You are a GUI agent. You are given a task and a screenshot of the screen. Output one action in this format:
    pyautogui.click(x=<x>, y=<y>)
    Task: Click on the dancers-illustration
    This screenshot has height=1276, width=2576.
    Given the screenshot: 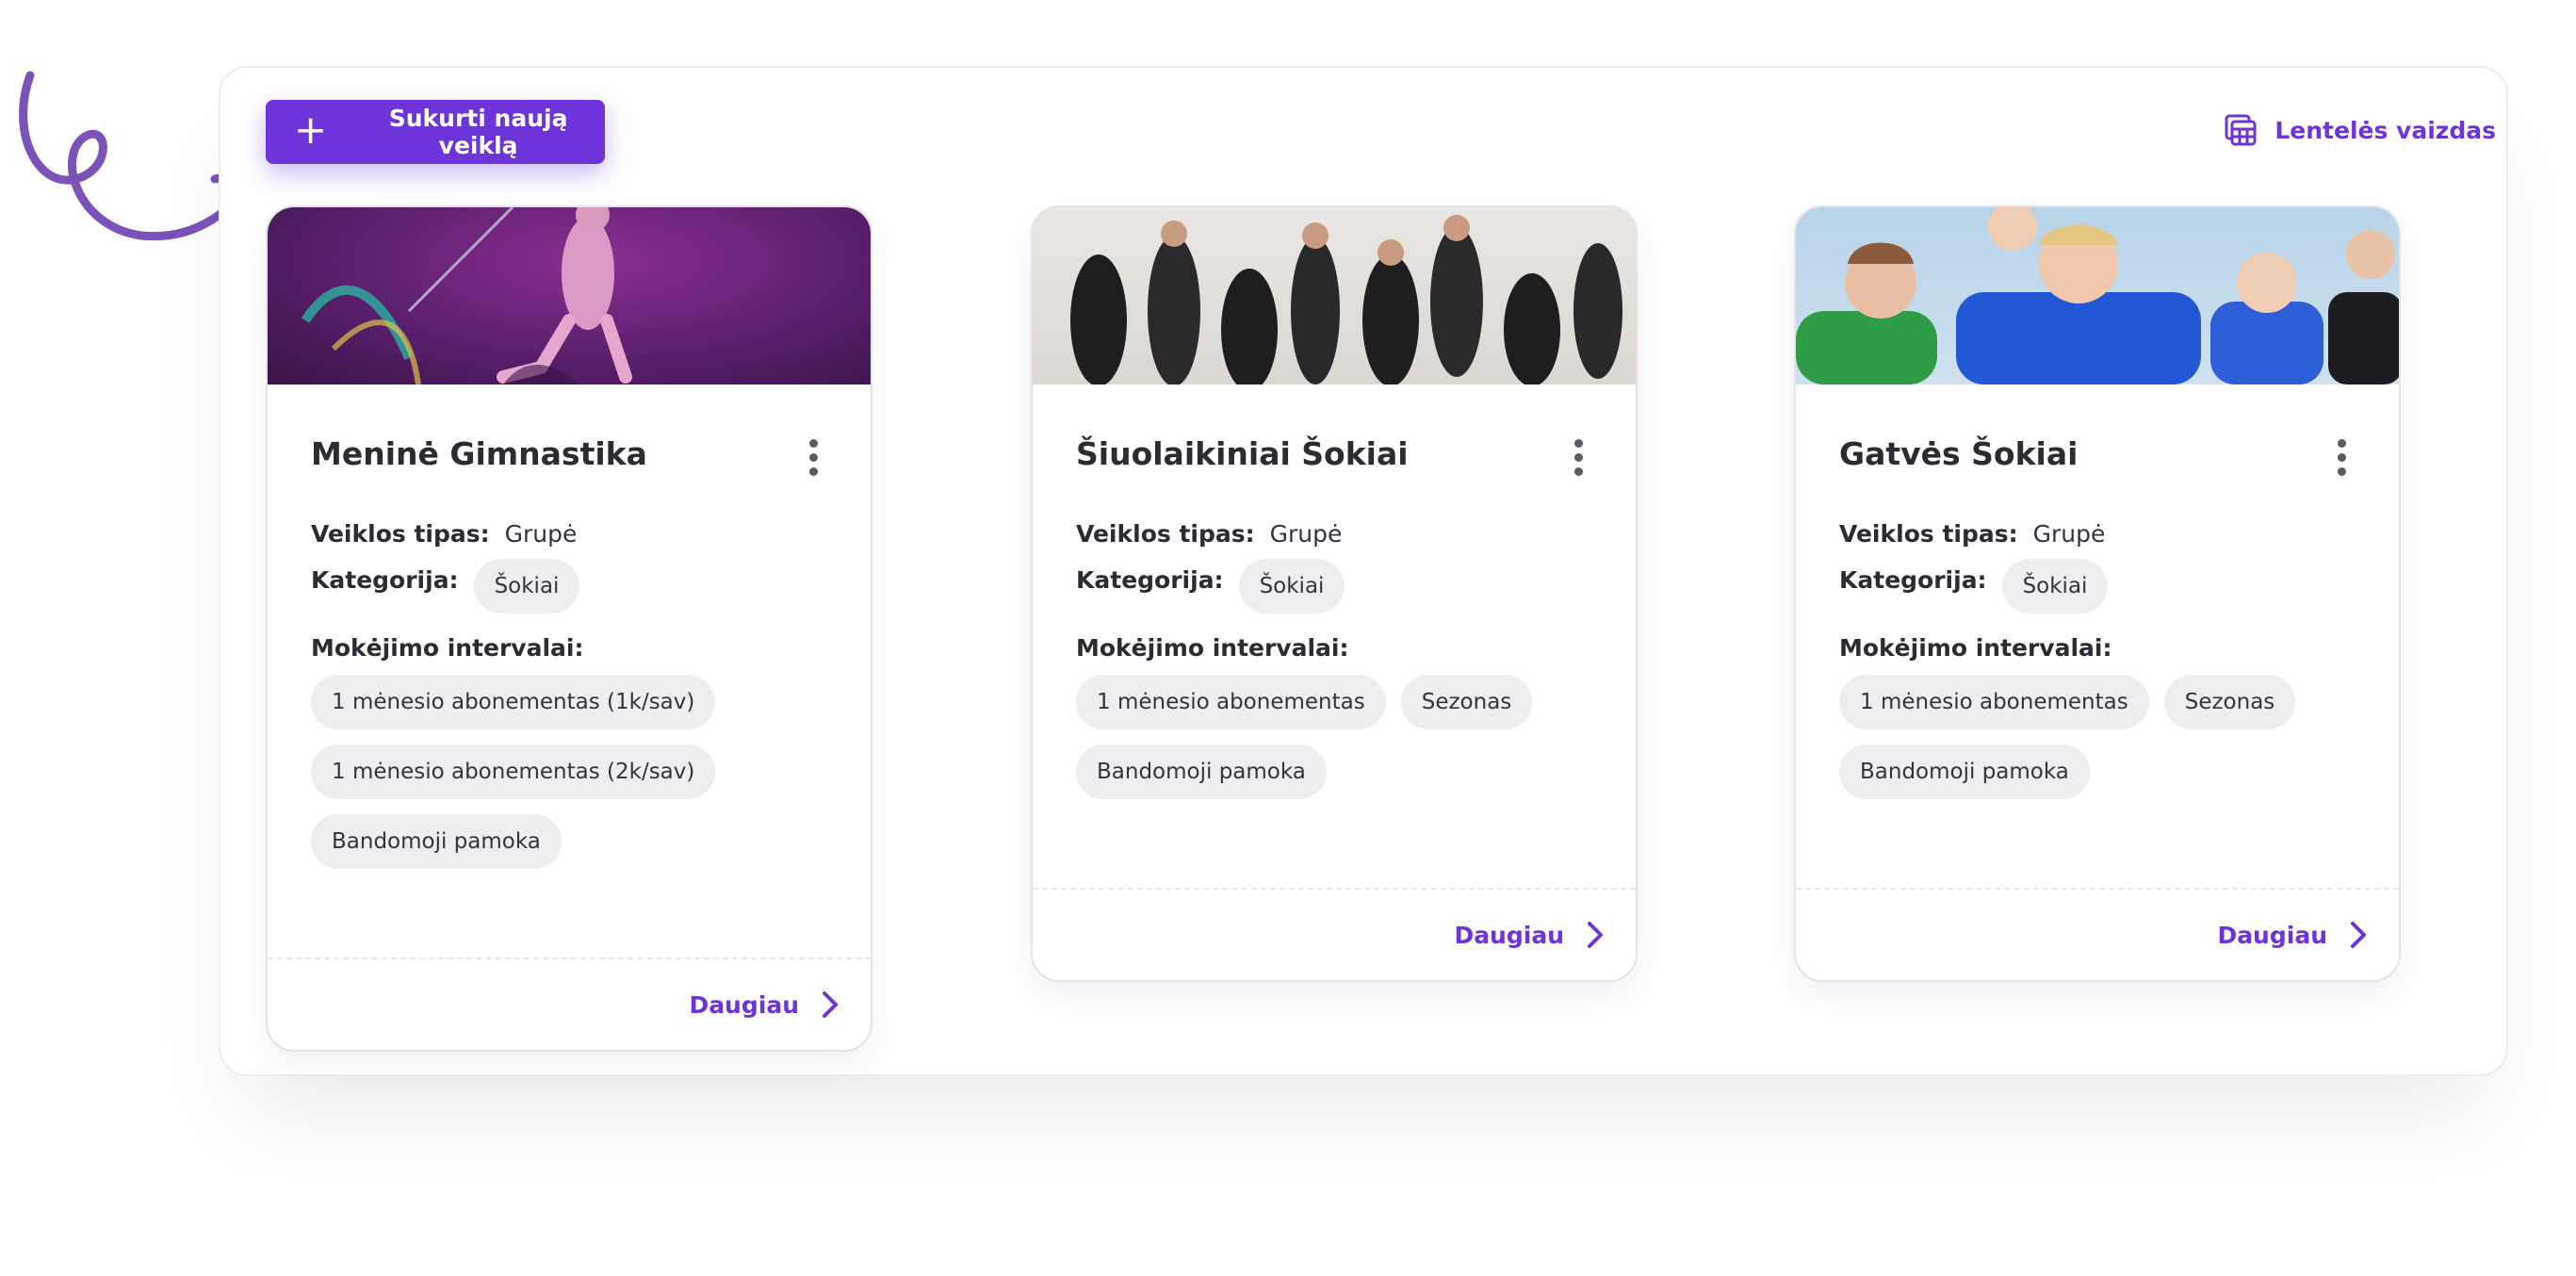 What is the action you would take?
    pyautogui.click(x=1346, y=299)
    